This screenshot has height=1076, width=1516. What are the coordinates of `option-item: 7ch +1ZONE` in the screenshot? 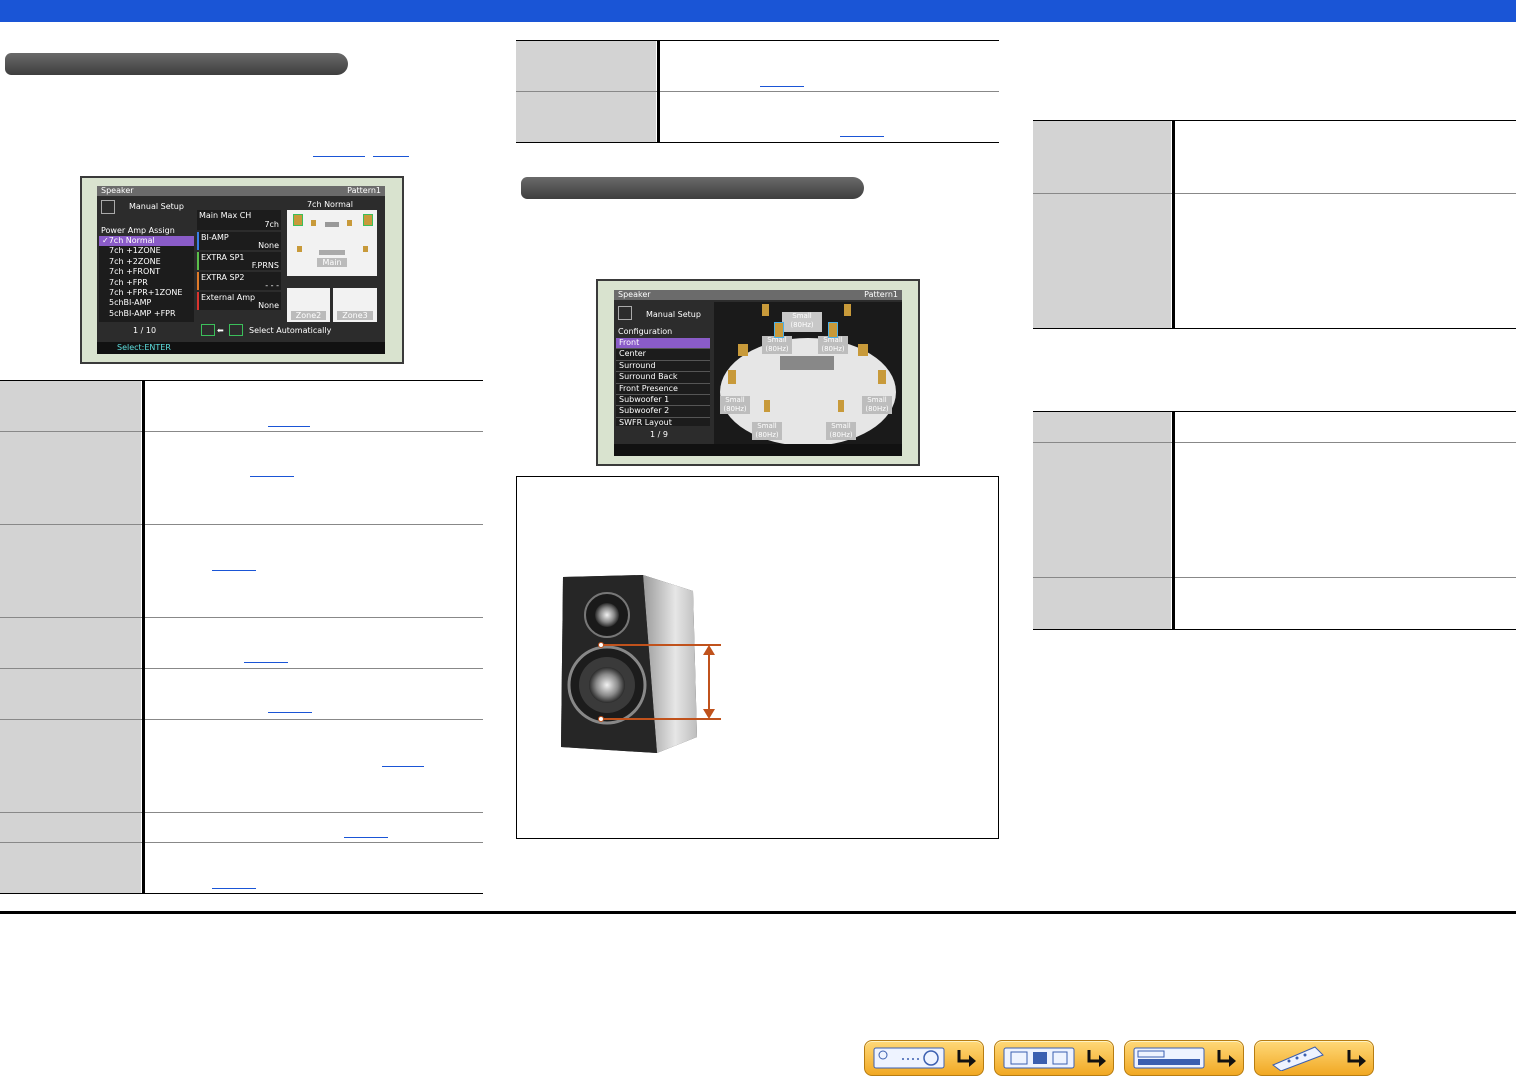 It's located at (146, 251).